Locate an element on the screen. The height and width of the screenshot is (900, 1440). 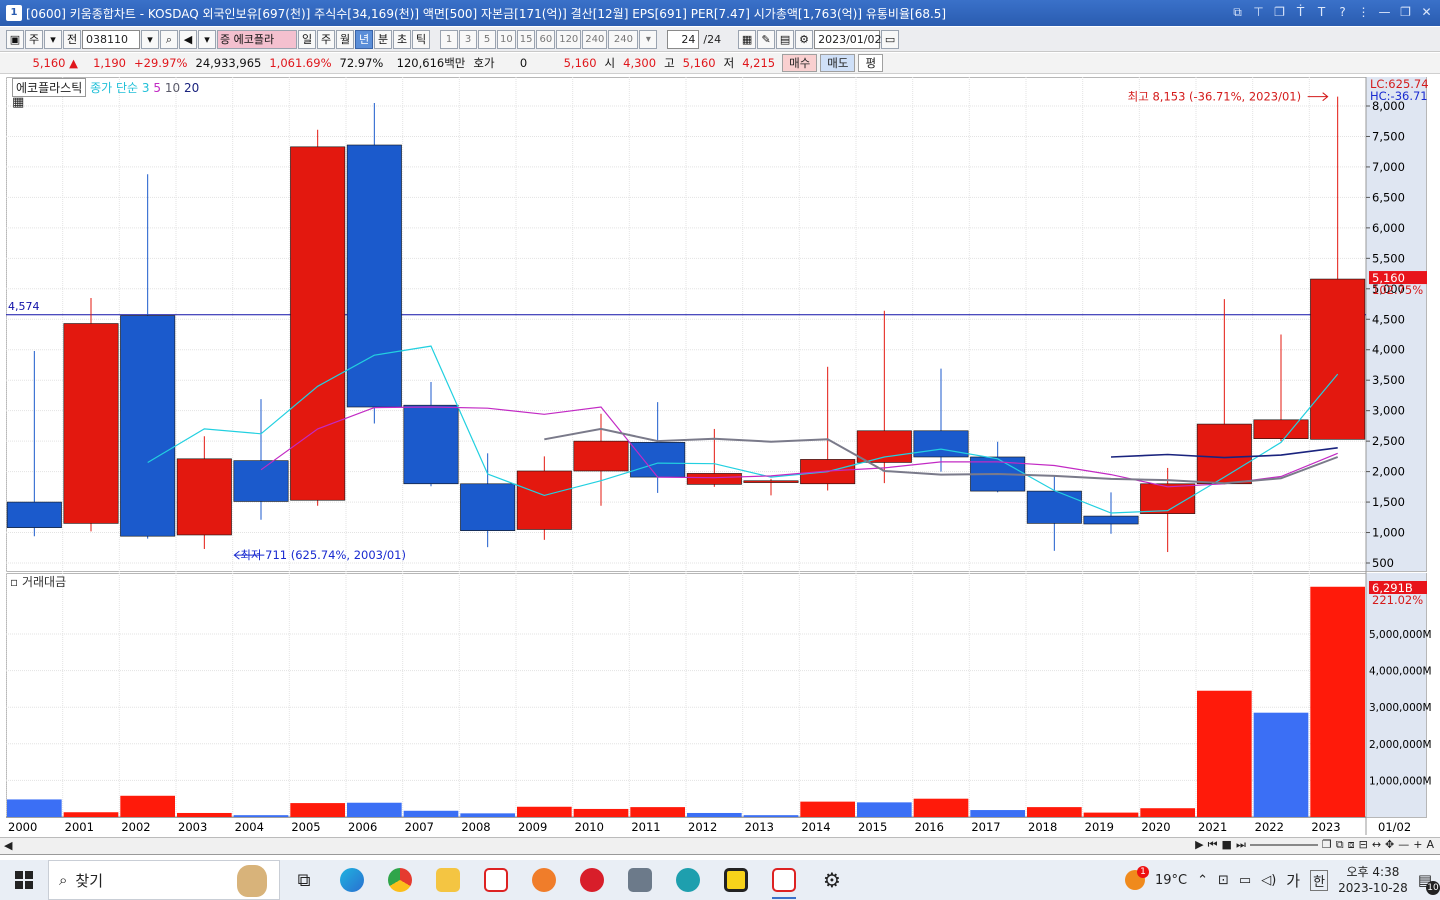
font-icon: Ṫ is located at coordinates (1300, 12).